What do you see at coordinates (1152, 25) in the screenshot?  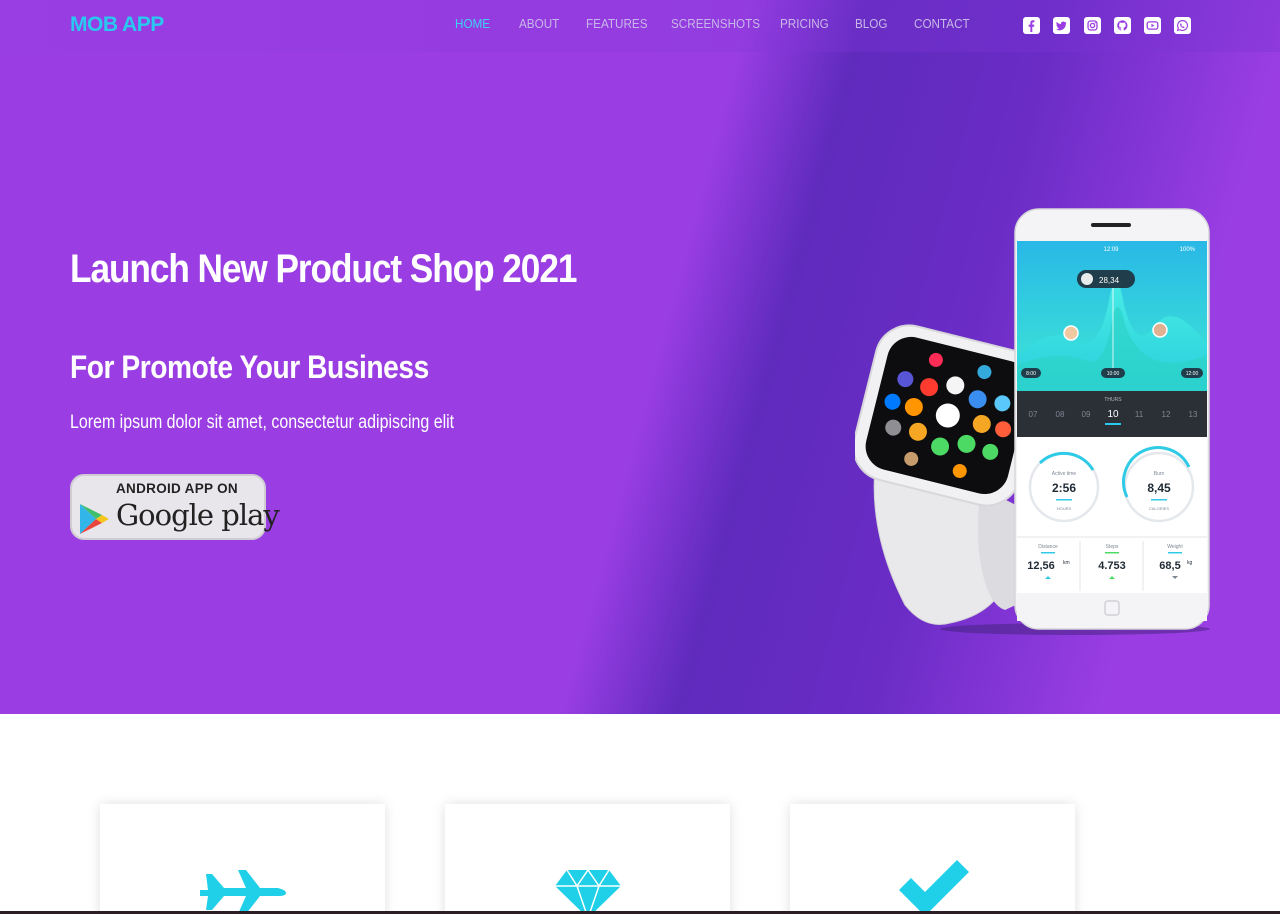 I see `youtube-icon` at bounding box center [1152, 25].